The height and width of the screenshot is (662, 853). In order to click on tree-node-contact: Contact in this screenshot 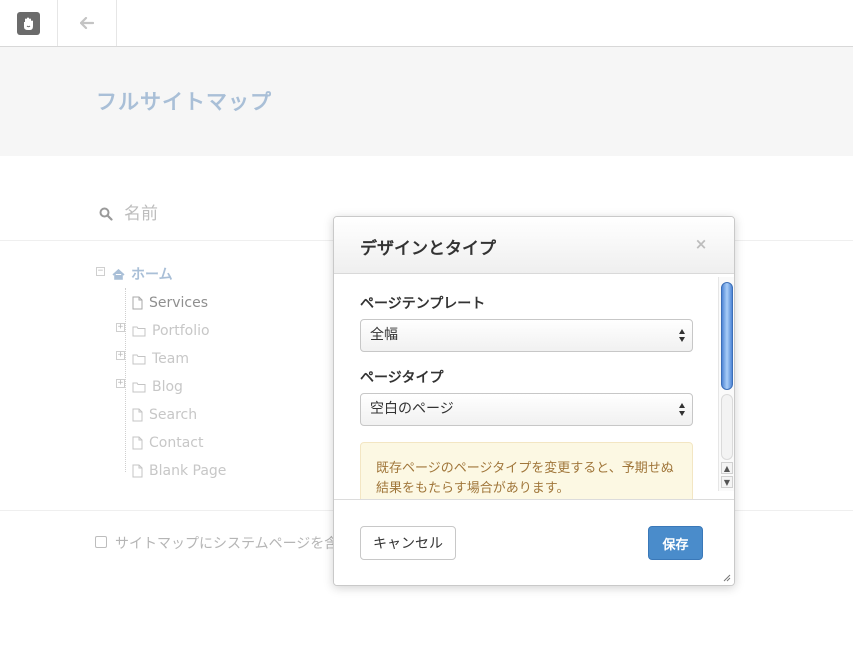, I will do `click(167, 443)`.